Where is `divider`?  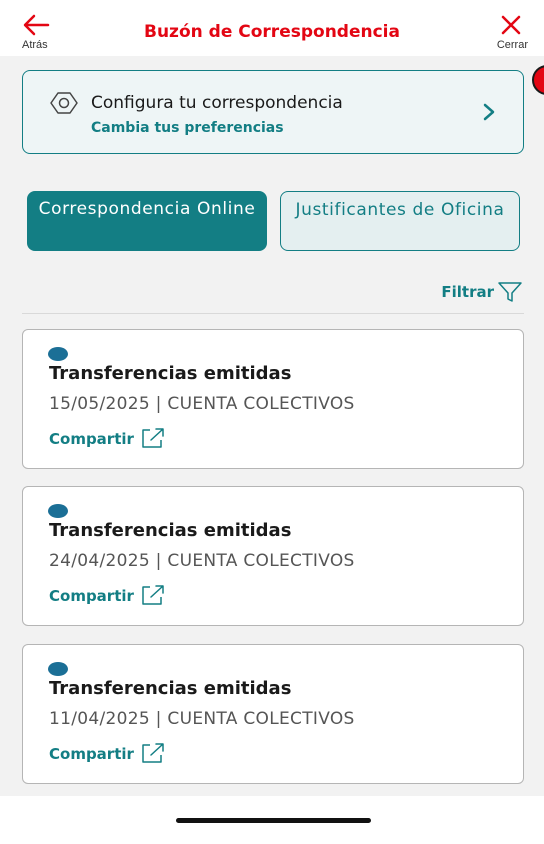 divider is located at coordinates (273, 313).